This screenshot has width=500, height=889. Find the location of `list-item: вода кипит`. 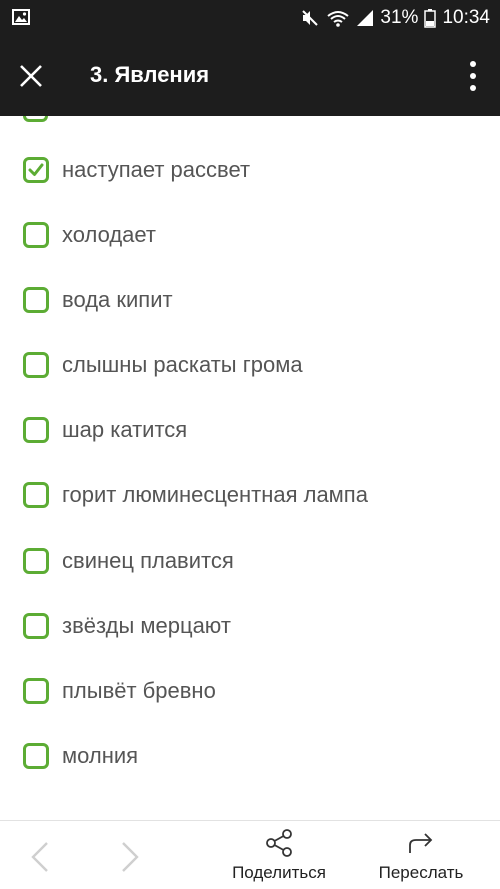

list-item: вода кипит is located at coordinates (250, 300).